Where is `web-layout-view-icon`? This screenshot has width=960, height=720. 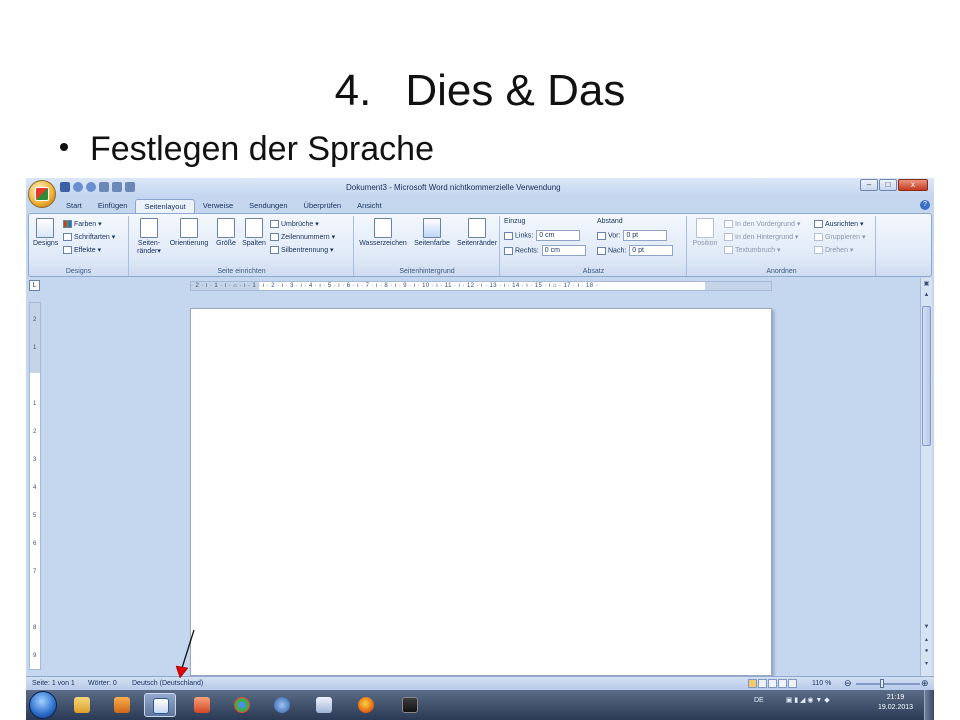 web-layout-view-icon is located at coordinates (772, 683).